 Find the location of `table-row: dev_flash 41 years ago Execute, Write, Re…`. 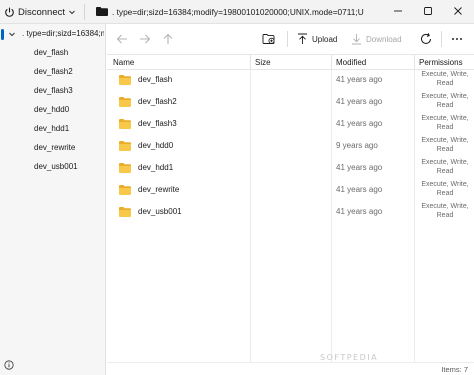

table-row: dev_flash 41 years ago Execute, Write, Re… is located at coordinates (290, 80).